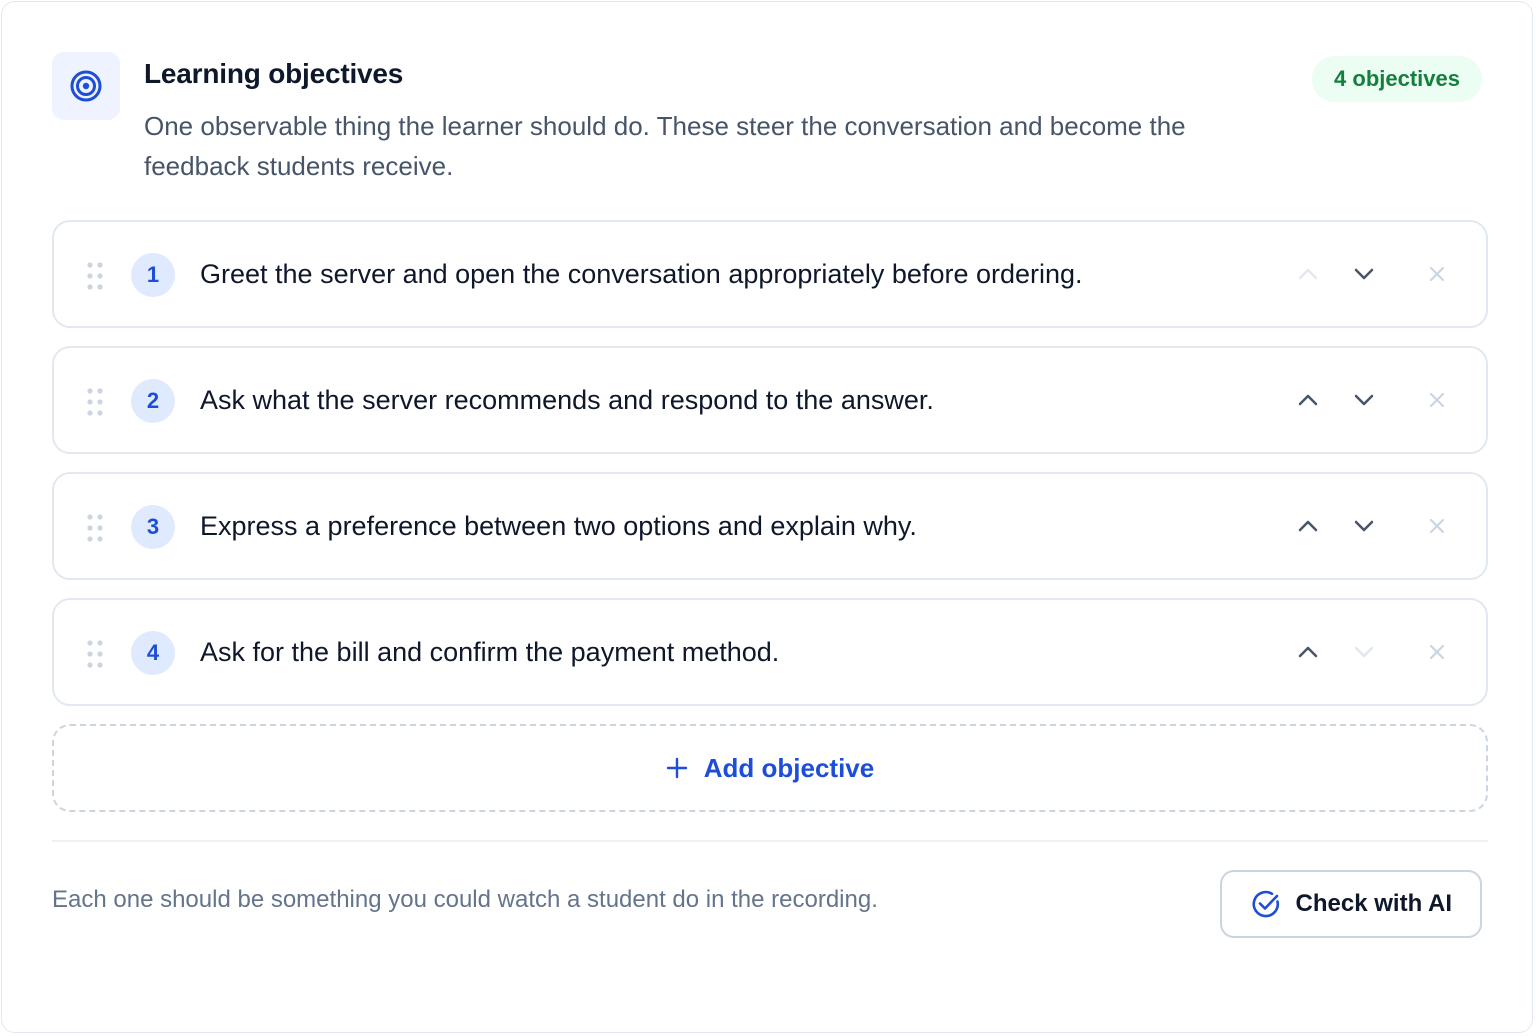 This screenshot has width=1536, height=1036. I want to click on objective-number-badge: 4, so click(153, 653).